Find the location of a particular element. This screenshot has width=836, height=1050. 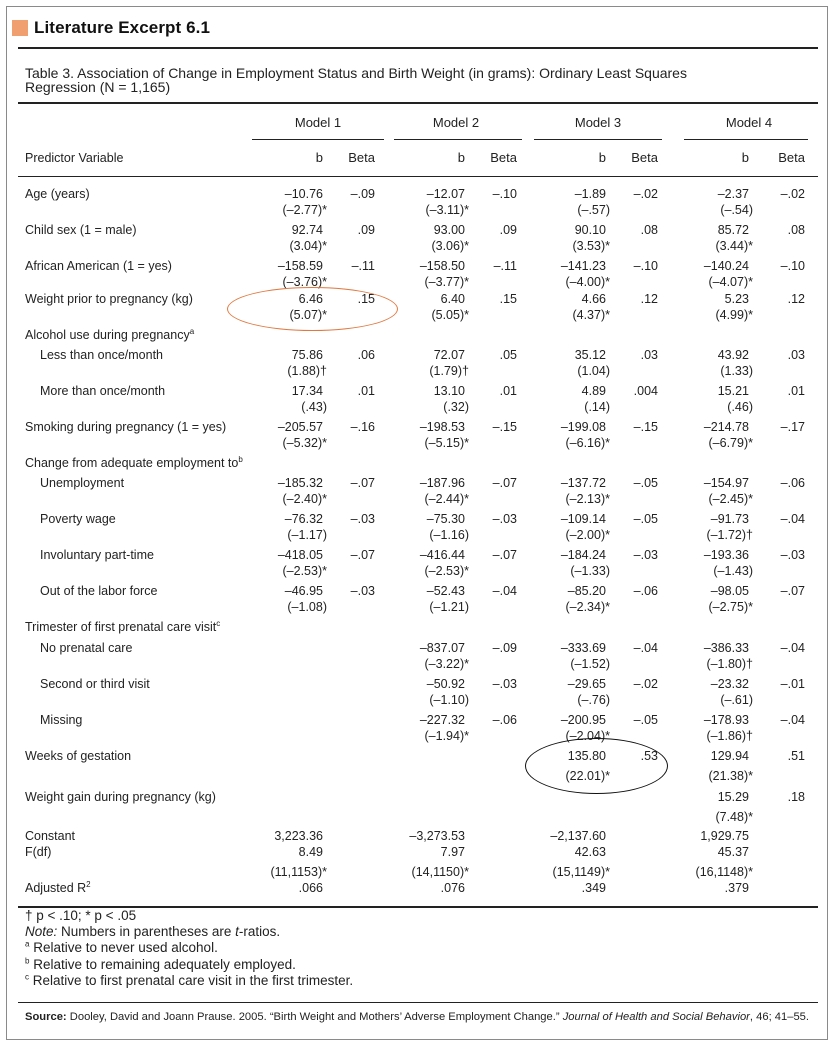

t-ratio: (4.99)* is located at coordinates (734, 315).